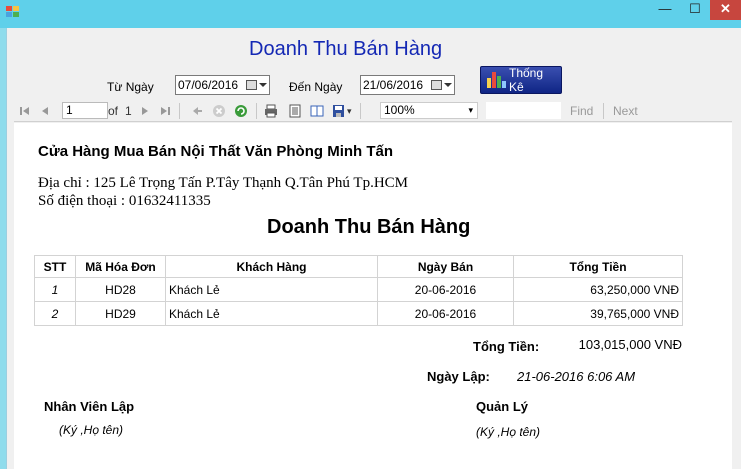  What do you see at coordinates (120, 289) in the screenshot?
I see `cell-invoice-id: HD28` at bounding box center [120, 289].